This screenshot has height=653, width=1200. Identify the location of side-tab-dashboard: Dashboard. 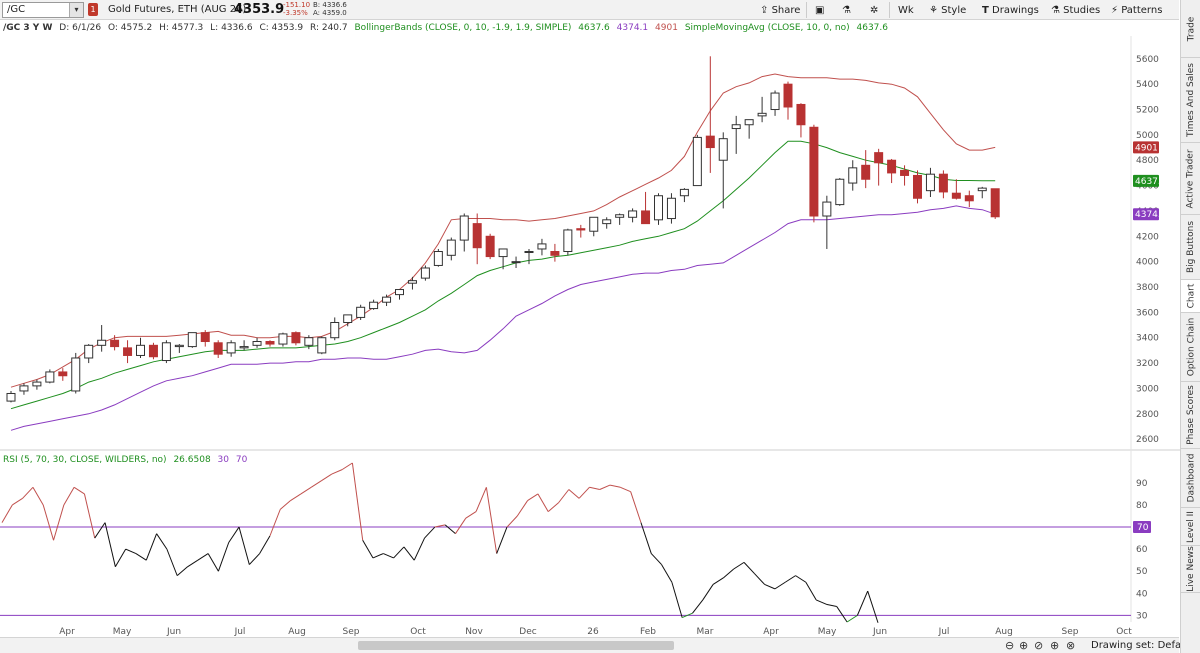
(1190, 478).